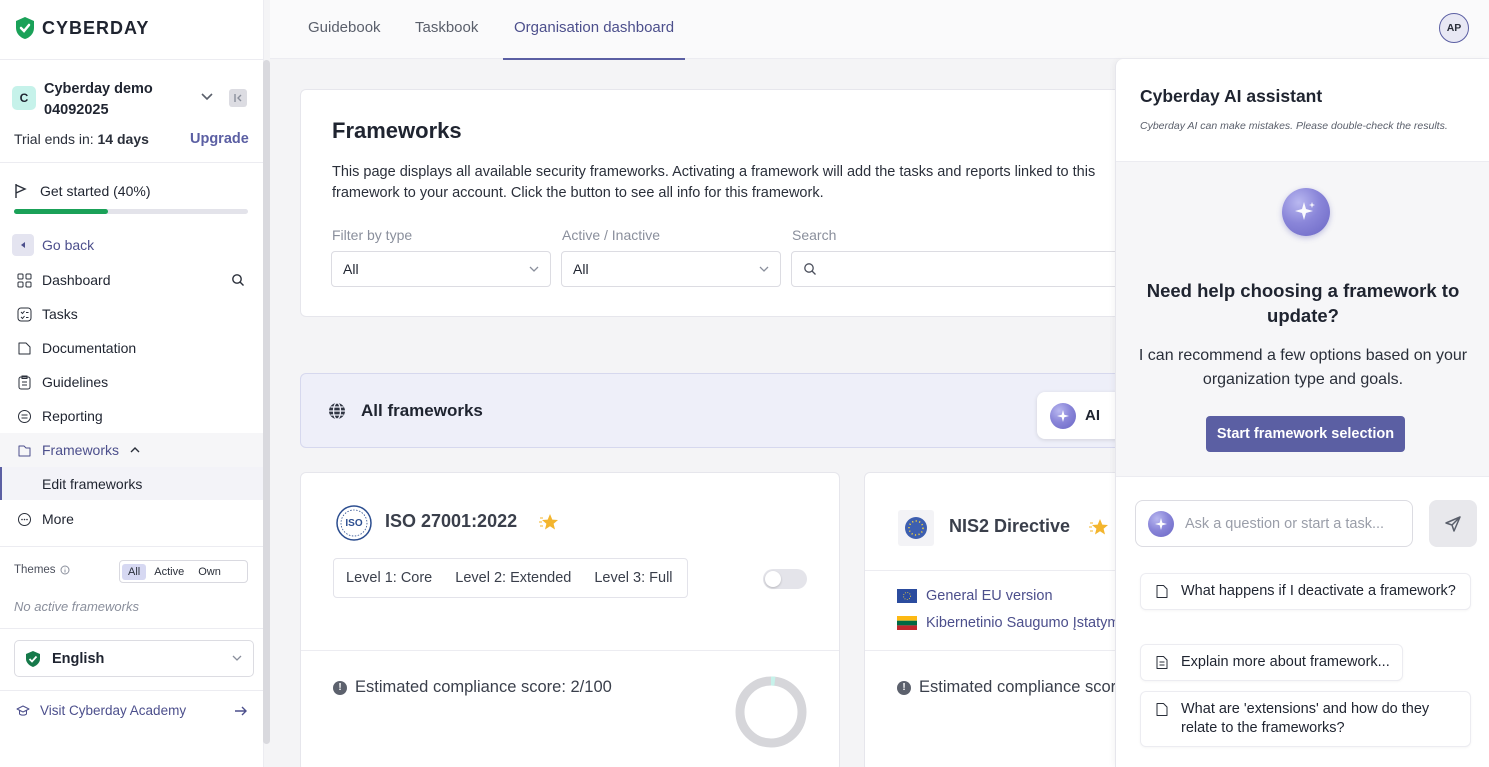 This screenshot has width=1489, height=767. What do you see at coordinates (389, 578) in the screenshot?
I see `level-option: Level 1: Core` at bounding box center [389, 578].